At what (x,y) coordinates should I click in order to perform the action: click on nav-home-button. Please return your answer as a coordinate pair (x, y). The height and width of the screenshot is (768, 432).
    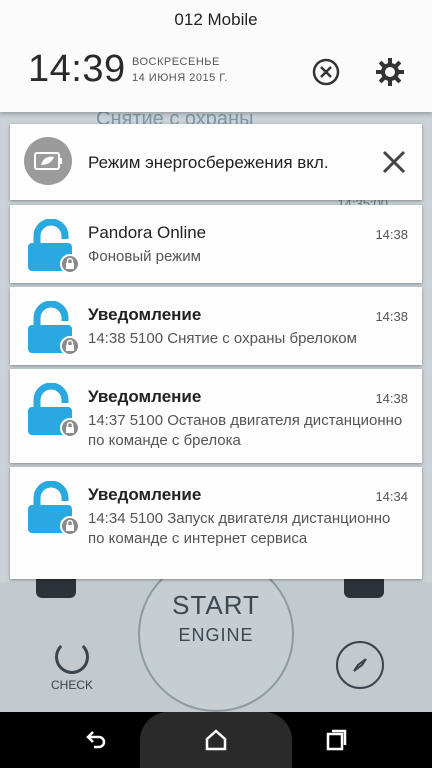
    Looking at the image, I should click on (216, 740).